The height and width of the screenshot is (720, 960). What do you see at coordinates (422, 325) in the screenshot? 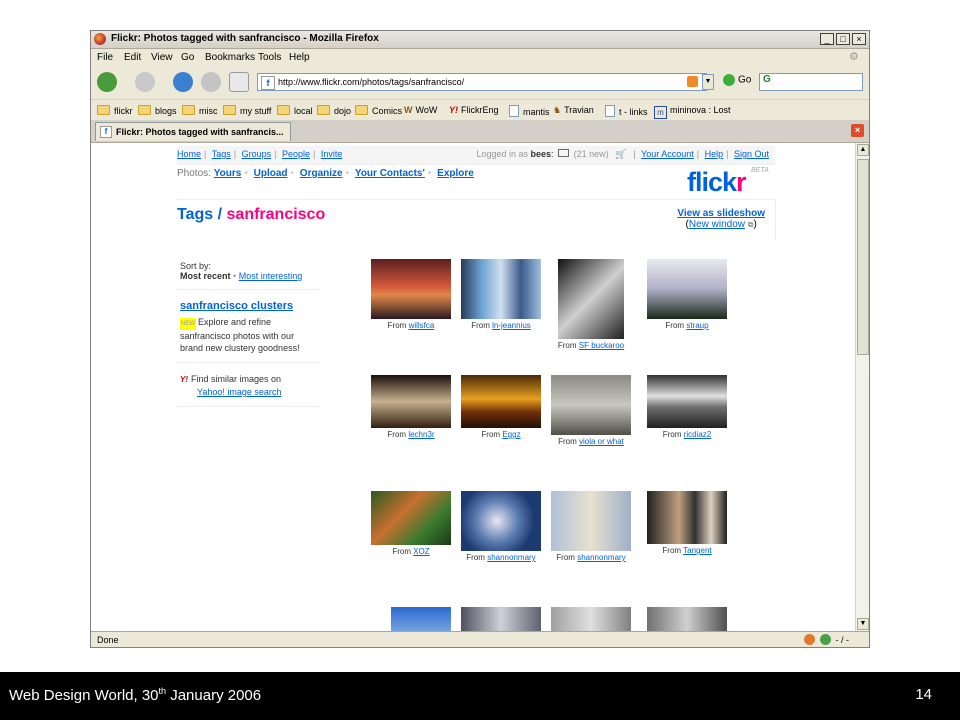
I see `photo-owner-link: willsfca` at bounding box center [422, 325].